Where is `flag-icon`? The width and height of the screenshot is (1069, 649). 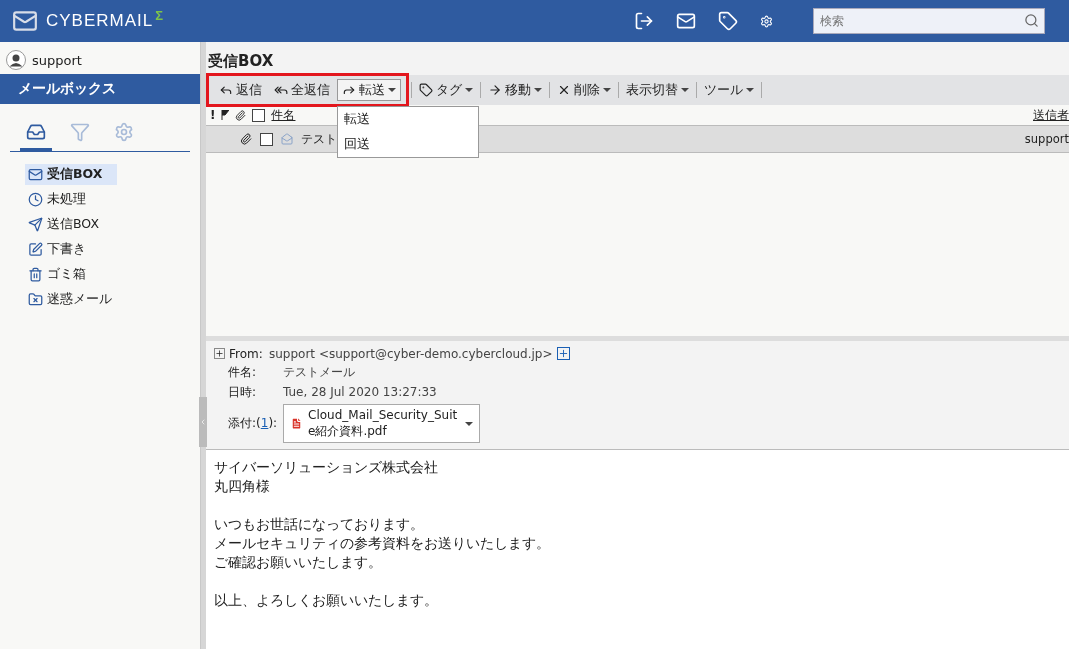 flag-icon is located at coordinates (225, 115).